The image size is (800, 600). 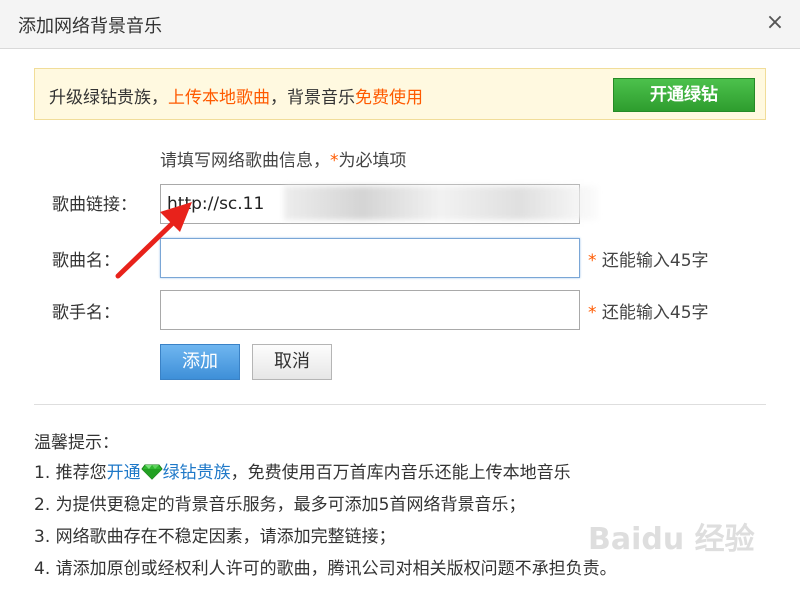 I want to click on tip-4: 4. 请添加原创或经权利人许可的歌曲，腾讯公司对相关版权问题不承担负责。, so click(x=325, y=569).